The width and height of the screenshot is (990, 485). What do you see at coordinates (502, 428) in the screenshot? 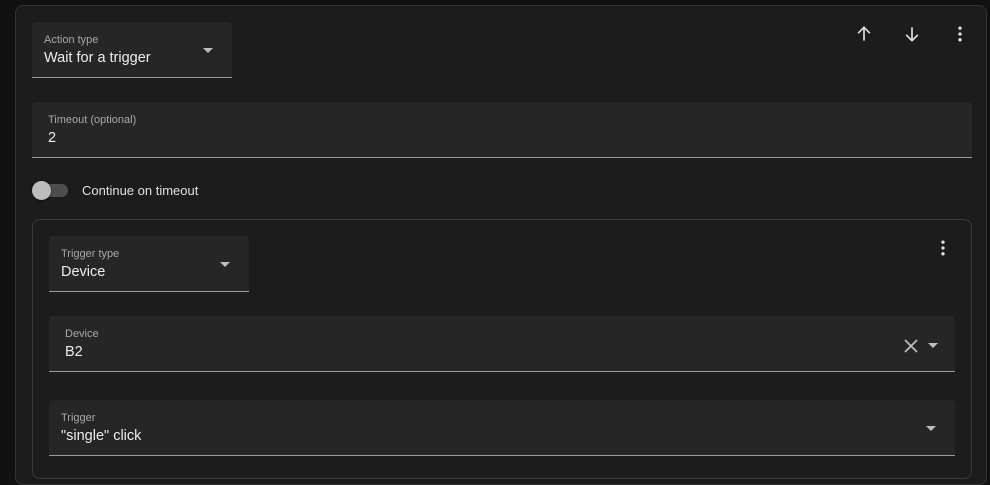
I see `trigger-select: Trigger "single" click` at bounding box center [502, 428].